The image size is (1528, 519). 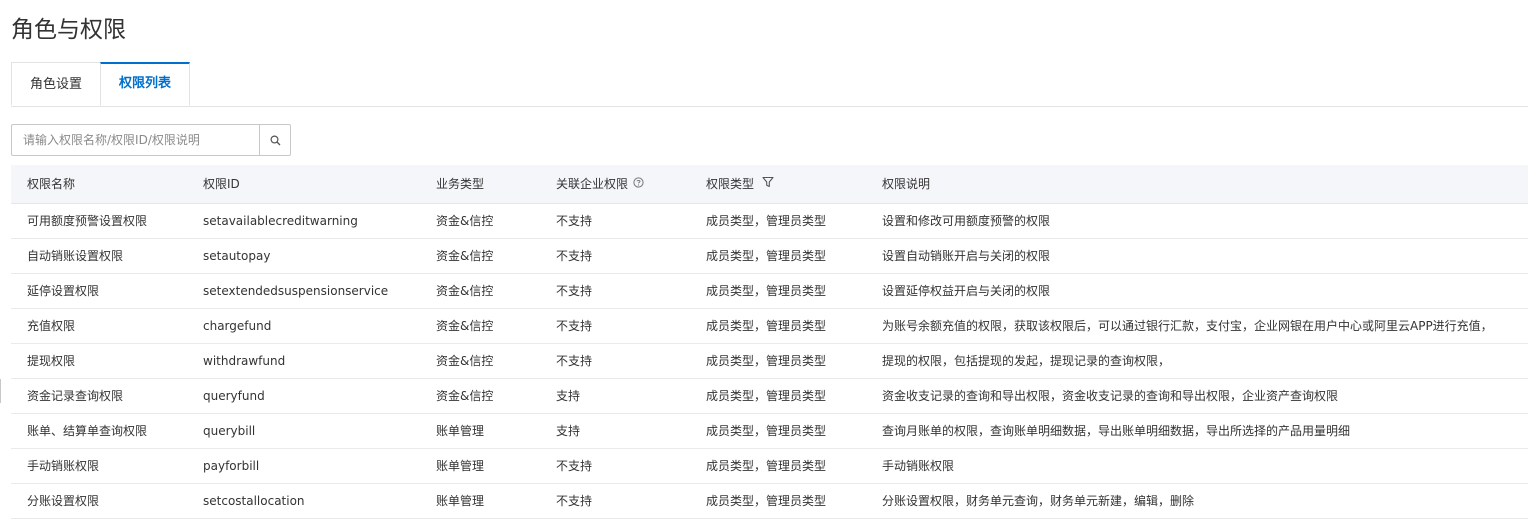 What do you see at coordinates (87, 221) in the screenshot?
I see `cell-permission-name: 可用额度预警设置权限` at bounding box center [87, 221].